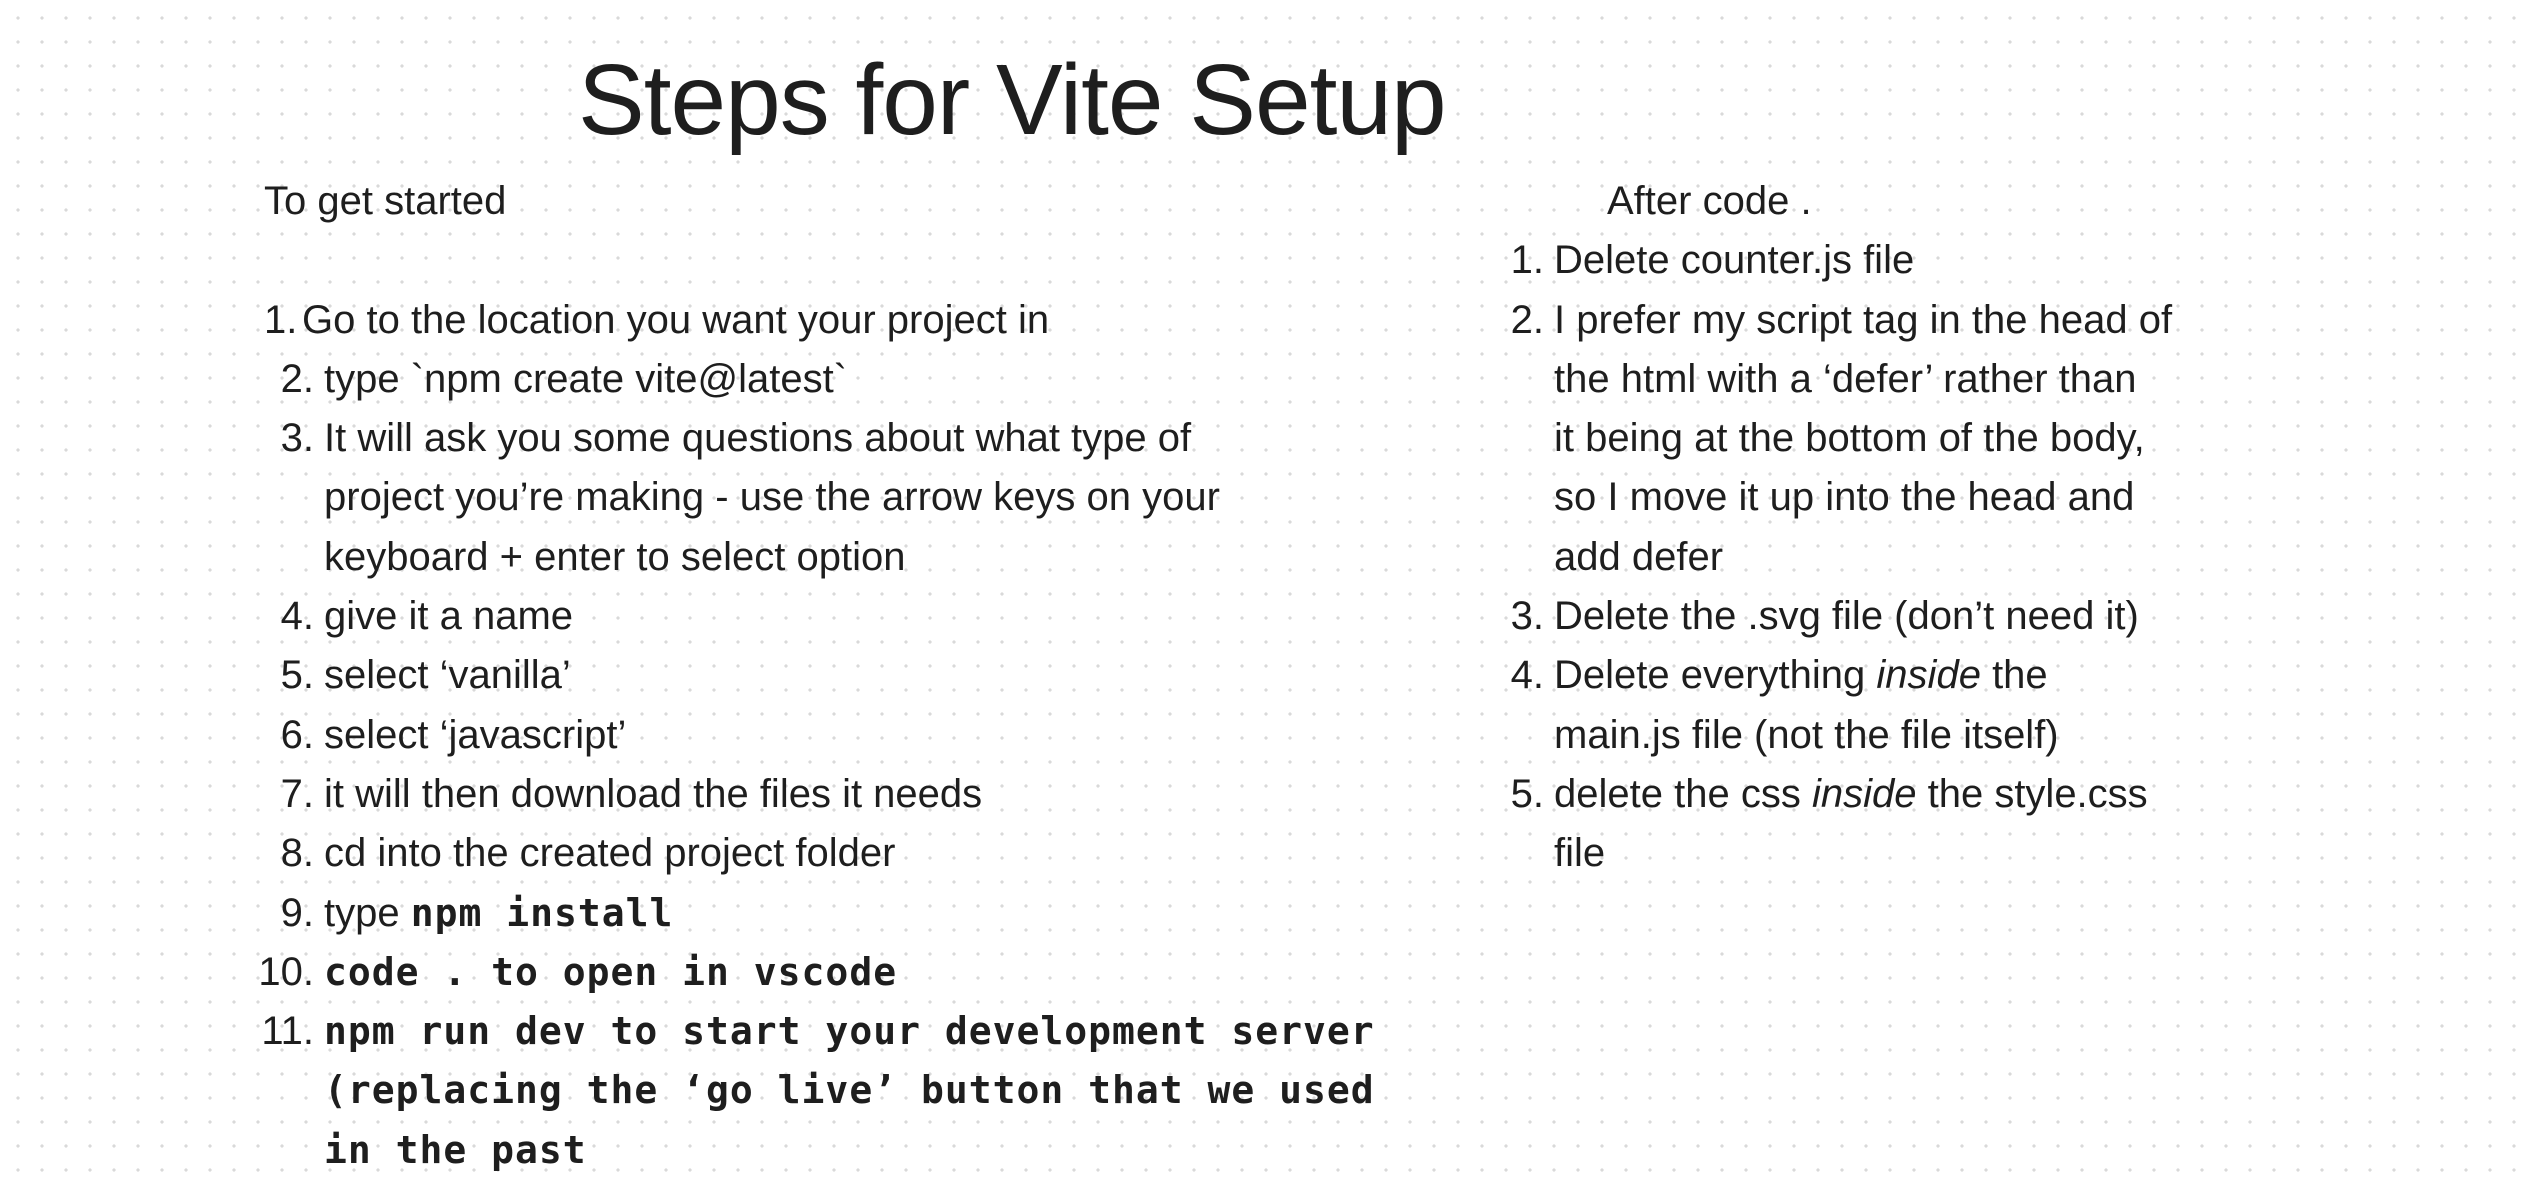 This screenshot has height=1184, width=2536. What do you see at coordinates (1806, 734) in the screenshot?
I see `step-text: main.js file (not the file itself)` at bounding box center [1806, 734].